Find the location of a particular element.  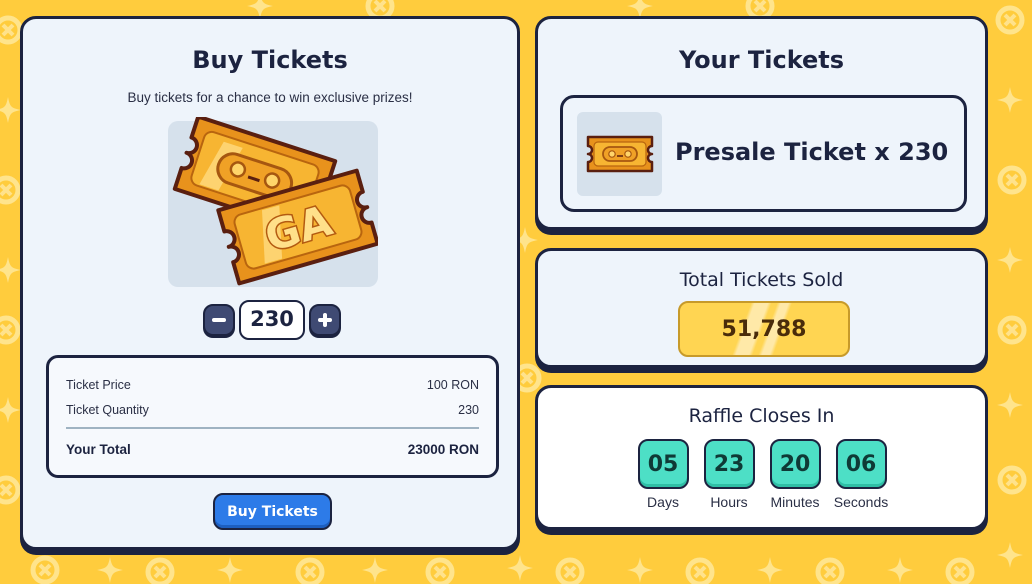

countdown-days-value: 05 is located at coordinates (663, 464).